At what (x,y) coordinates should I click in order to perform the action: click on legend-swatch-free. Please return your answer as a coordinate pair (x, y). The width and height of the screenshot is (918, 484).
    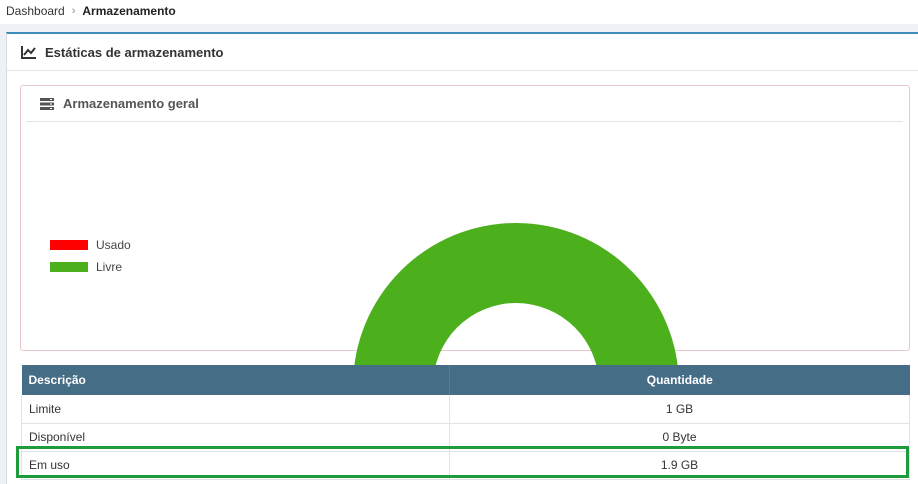
    Looking at the image, I should click on (69, 267).